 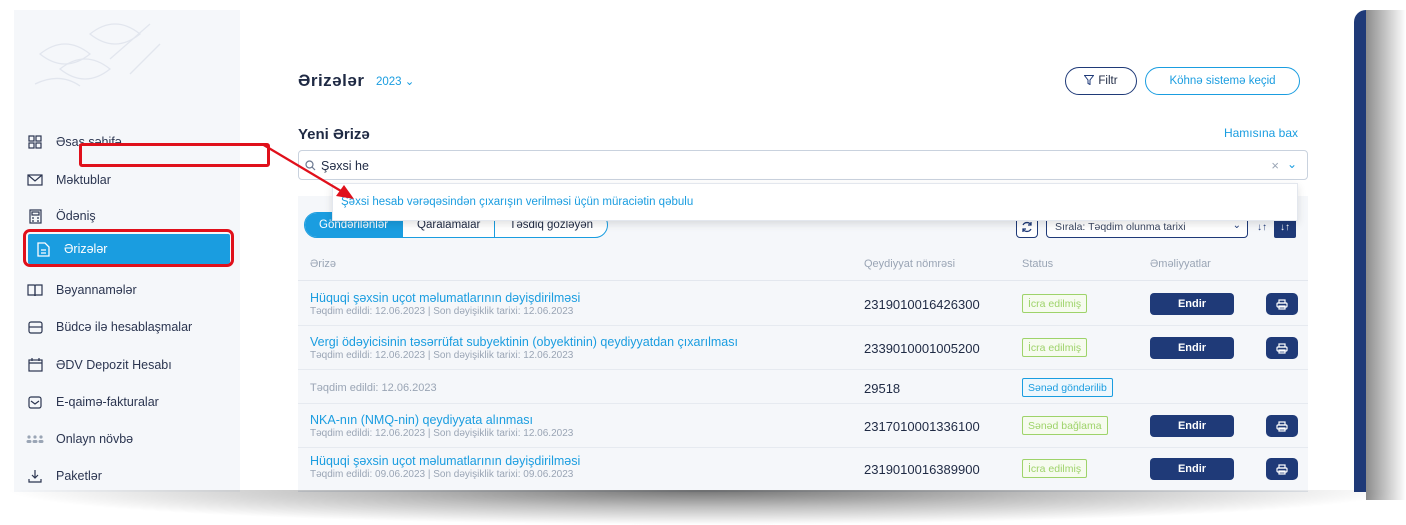 What do you see at coordinates (307, 171) in the screenshot?
I see `annotation-arrow` at bounding box center [307, 171].